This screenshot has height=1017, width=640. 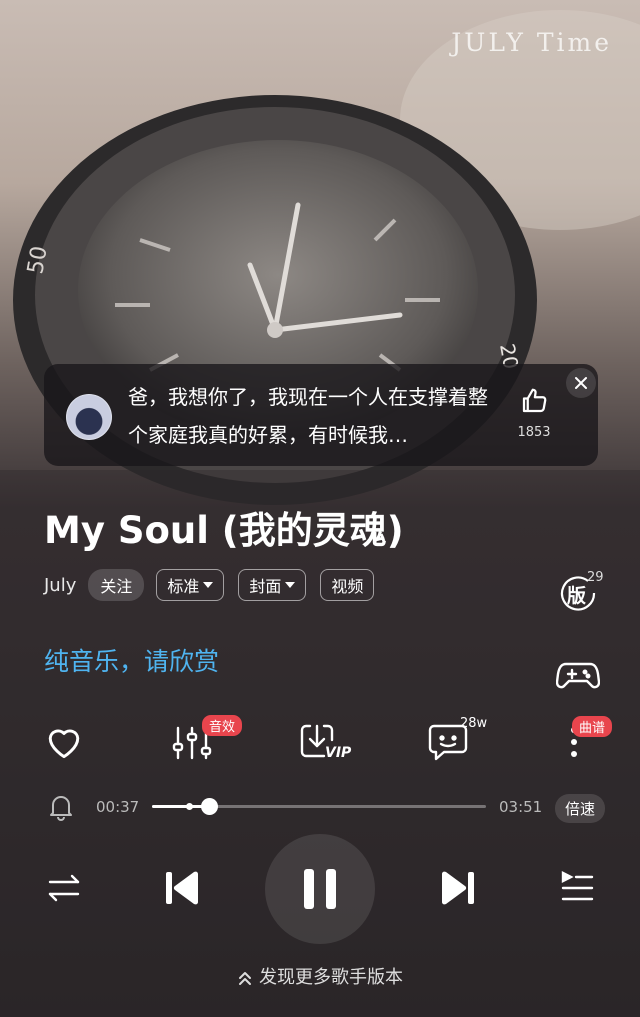 I want to click on sound-effects-badge: 音效, so click(x=222, y=725).